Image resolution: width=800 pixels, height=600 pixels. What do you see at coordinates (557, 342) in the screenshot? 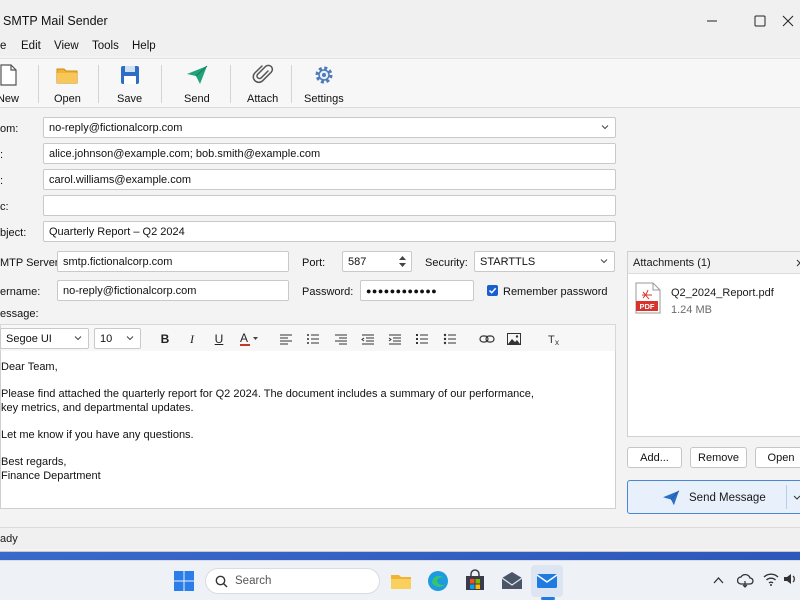
I see `svg-text: x` at bounding box center [557, 342].